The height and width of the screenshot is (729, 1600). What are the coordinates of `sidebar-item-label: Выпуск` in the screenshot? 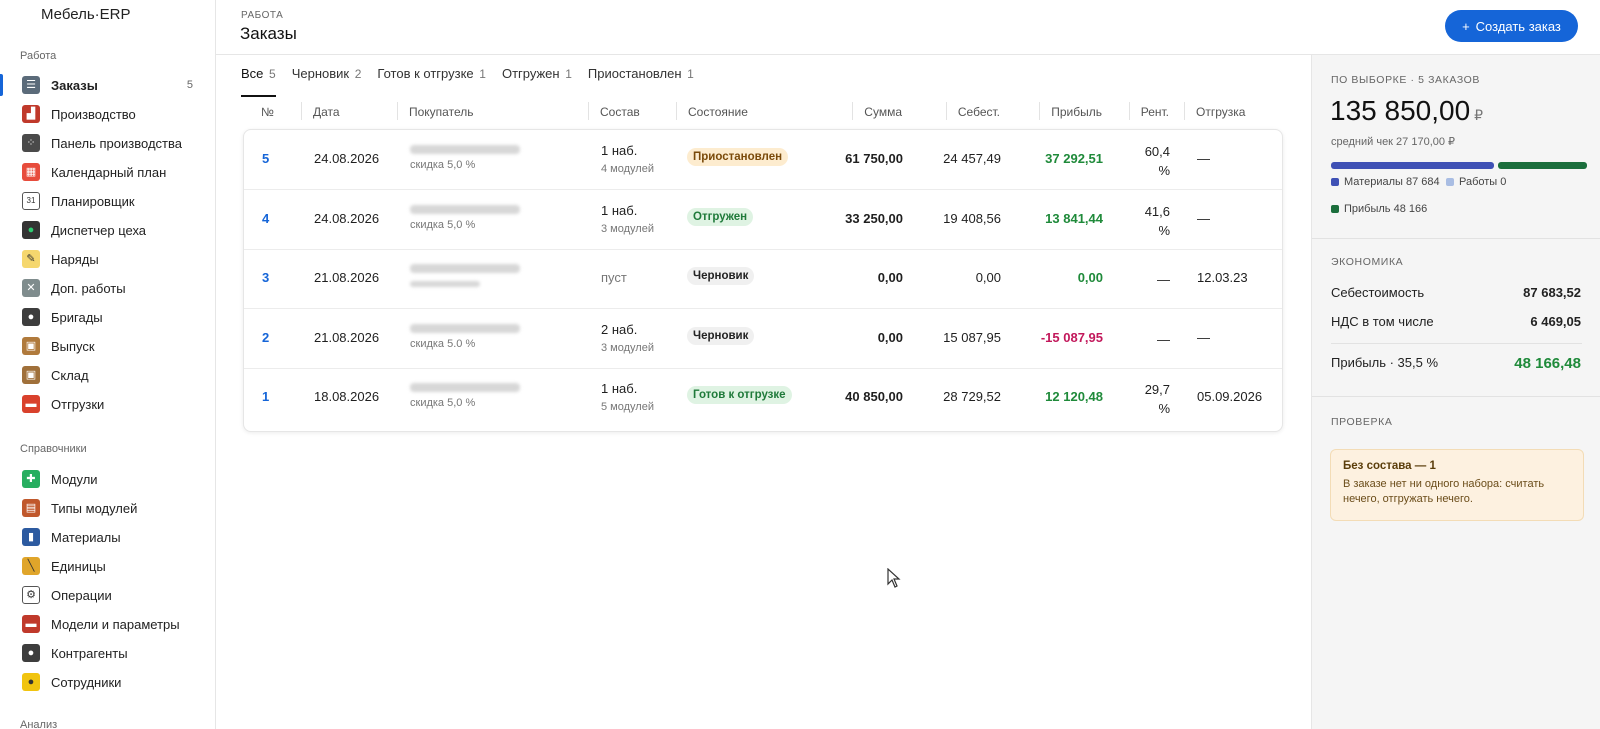 It's located at (73, 346).